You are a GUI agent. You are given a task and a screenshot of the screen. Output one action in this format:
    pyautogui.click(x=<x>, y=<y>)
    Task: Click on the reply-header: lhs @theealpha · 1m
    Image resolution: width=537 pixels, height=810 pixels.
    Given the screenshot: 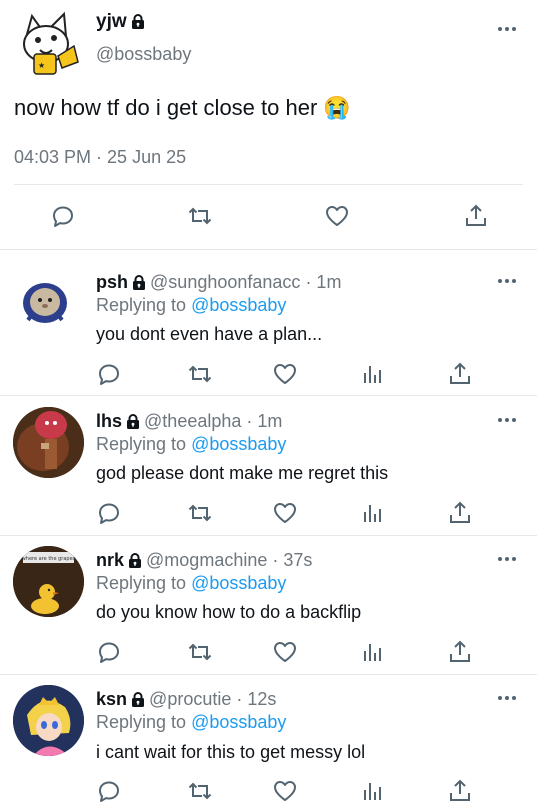 What is the action you would take?
    pyautogui.click(x=189, y=421)
    